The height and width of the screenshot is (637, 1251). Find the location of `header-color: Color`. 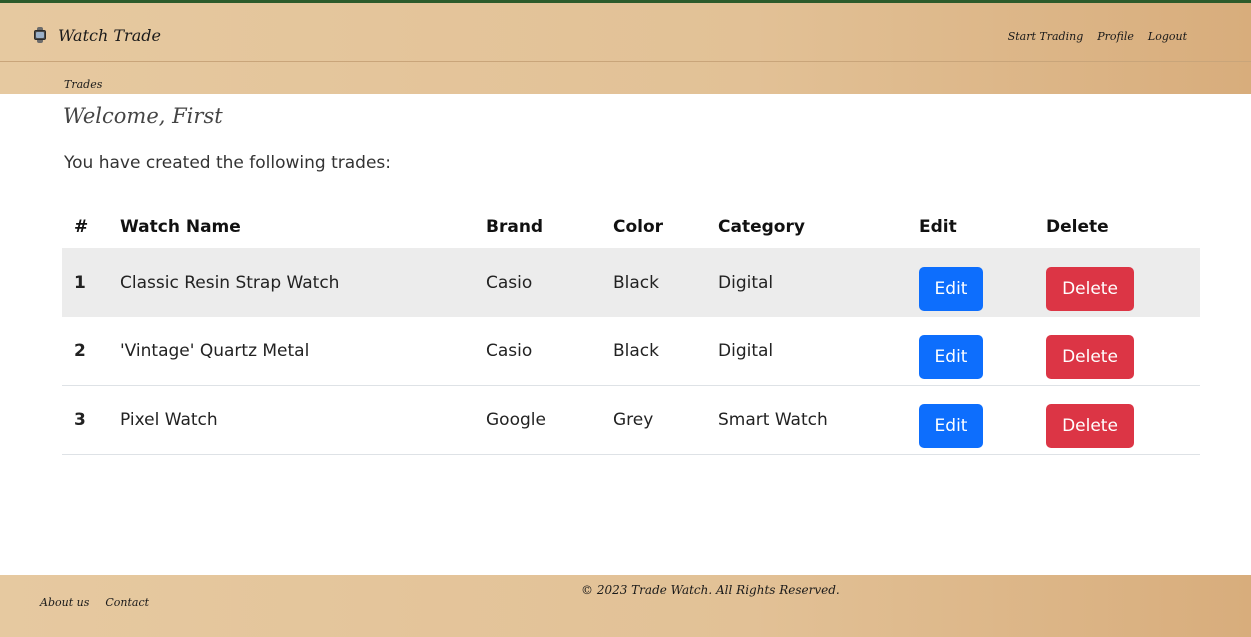

header-color: Color is located at coordinates (638, 227).